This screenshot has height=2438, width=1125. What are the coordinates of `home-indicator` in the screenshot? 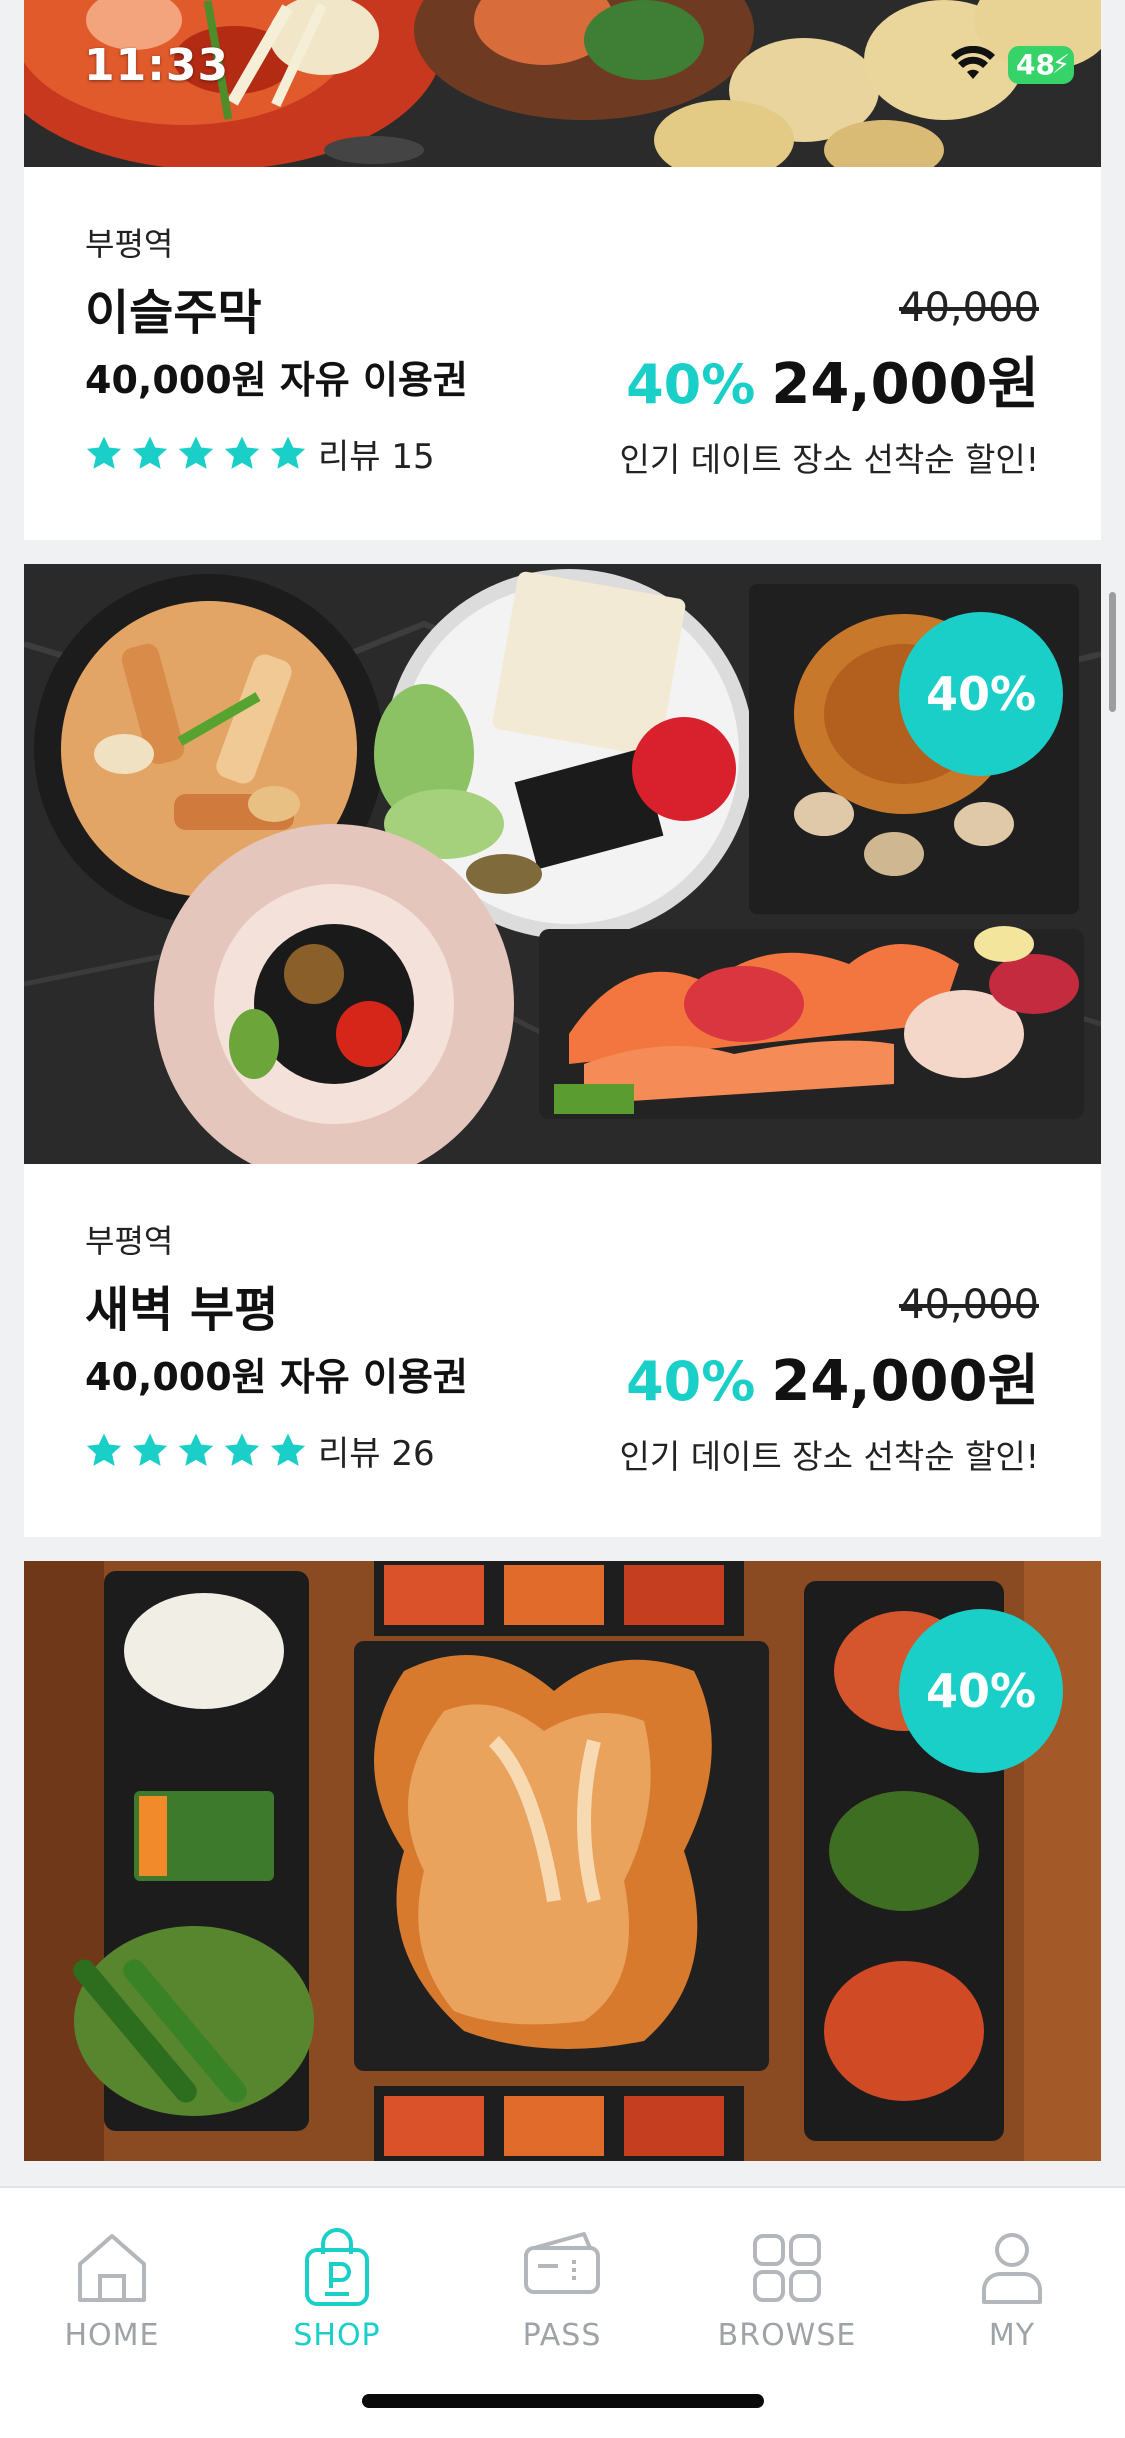 It's located at (563, 2401).